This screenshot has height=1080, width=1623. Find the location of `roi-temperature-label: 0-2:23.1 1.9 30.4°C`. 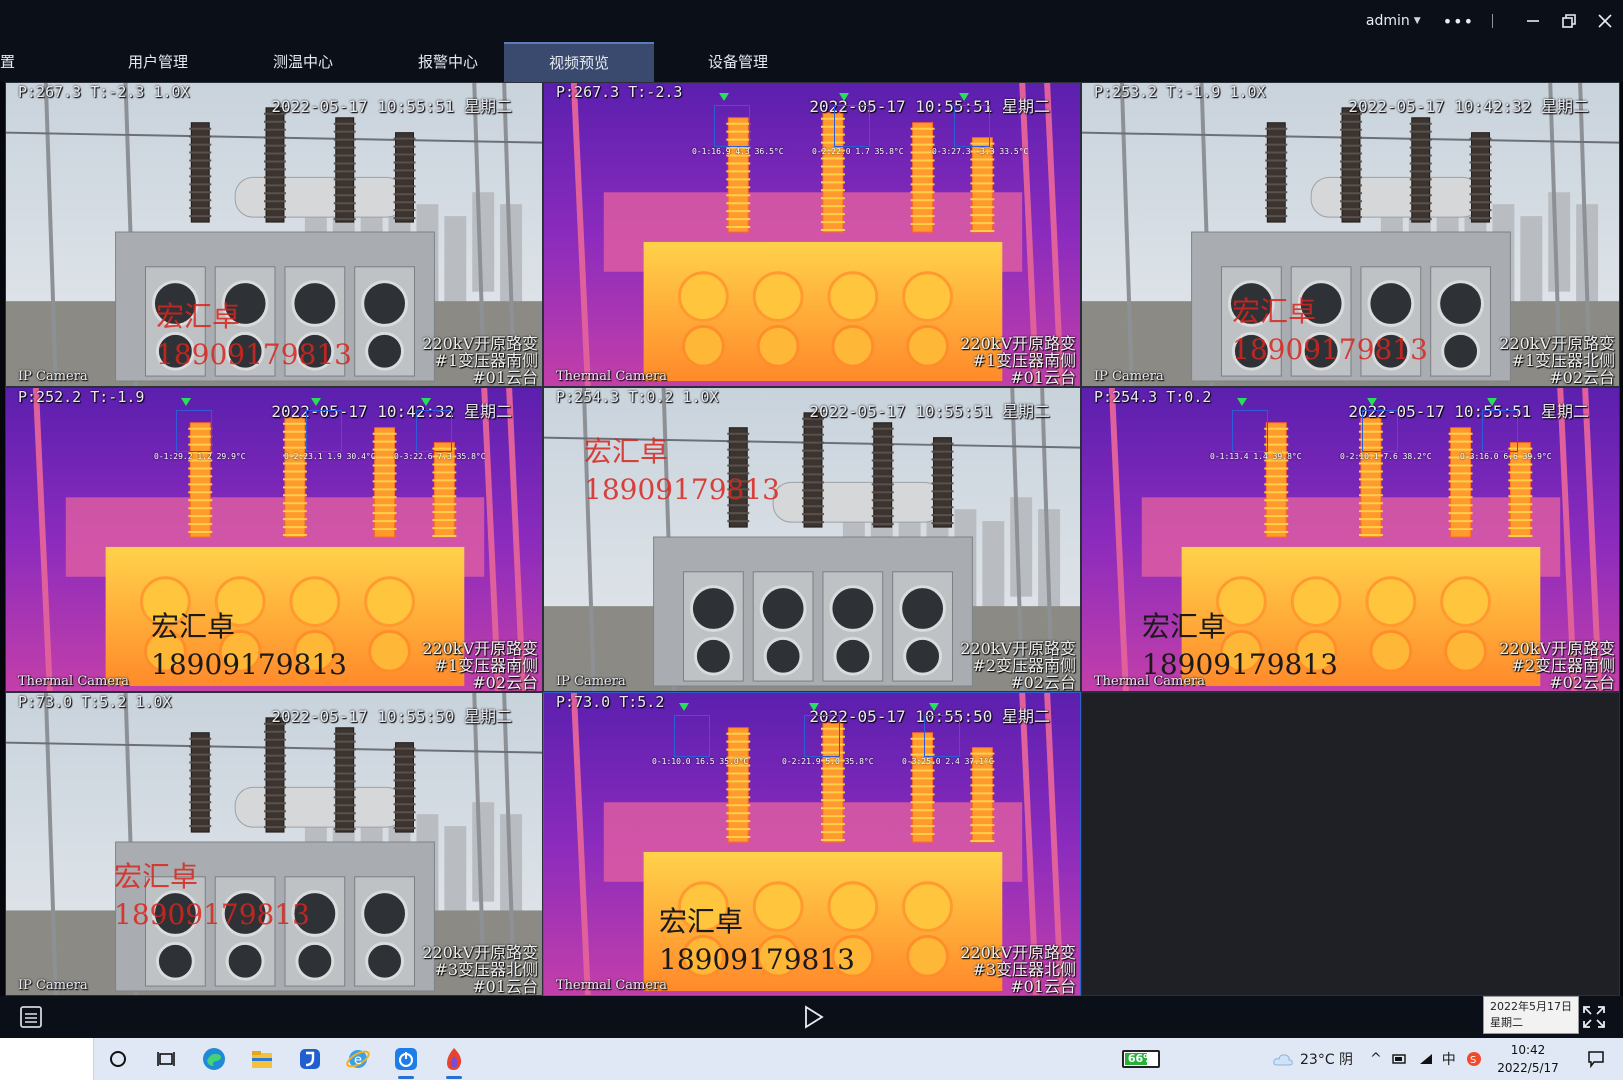

roi-temperature-label: 0-2:23.1 1.9 30.4°C is located at coordinates (330, 456).